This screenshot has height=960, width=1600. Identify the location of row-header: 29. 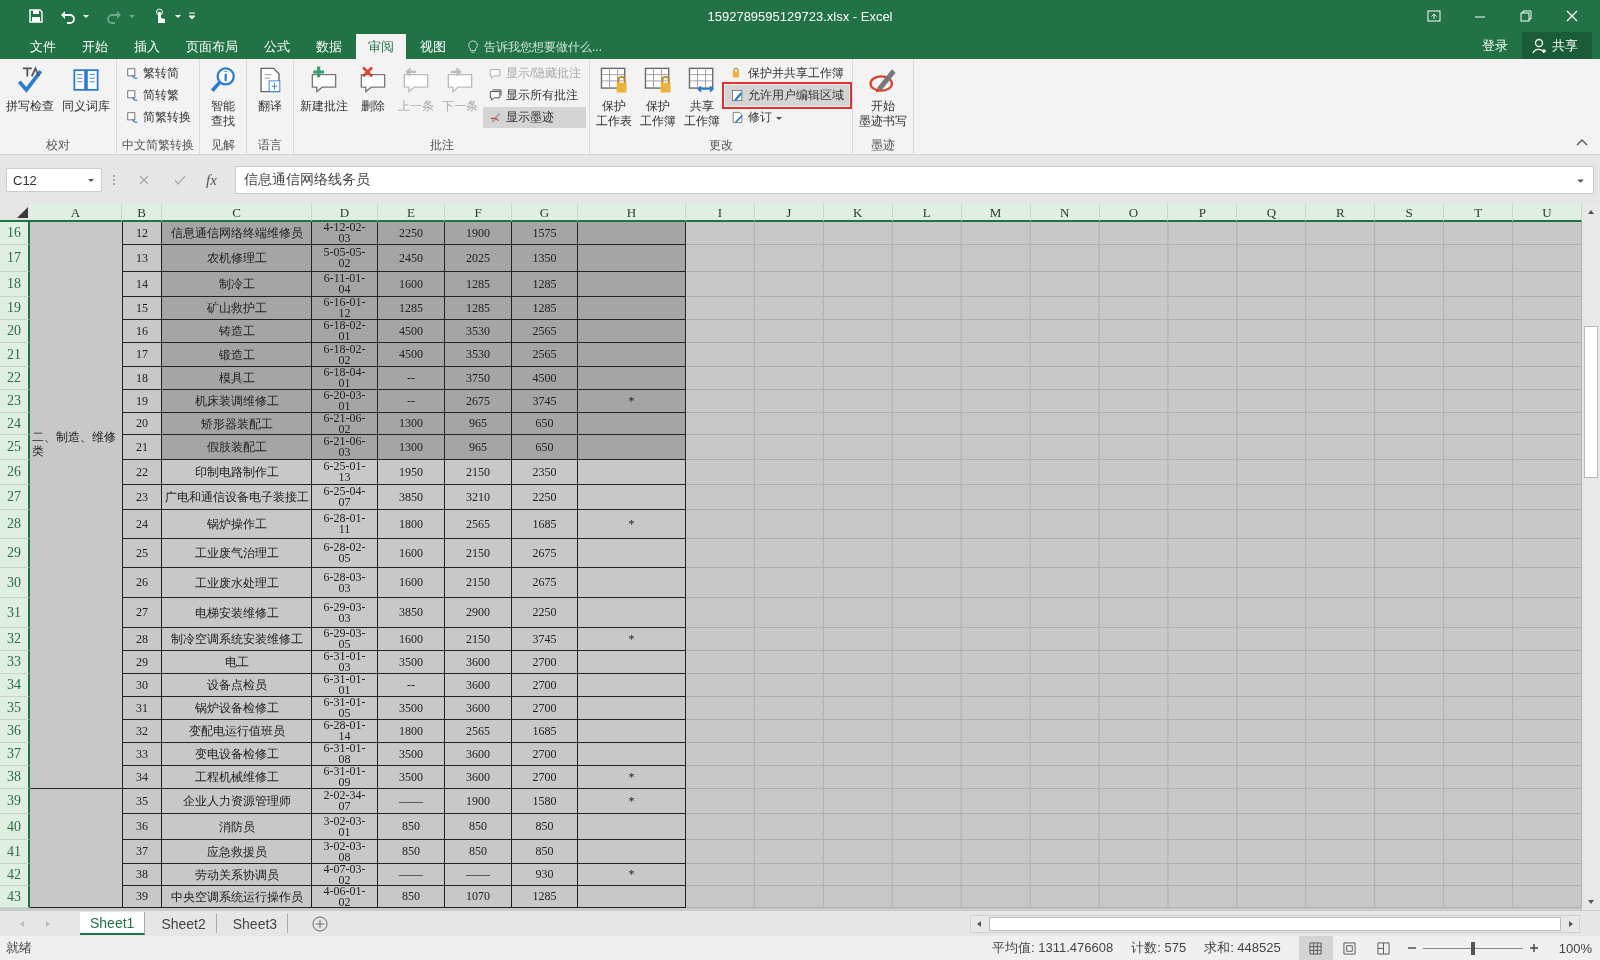
(15, 553).